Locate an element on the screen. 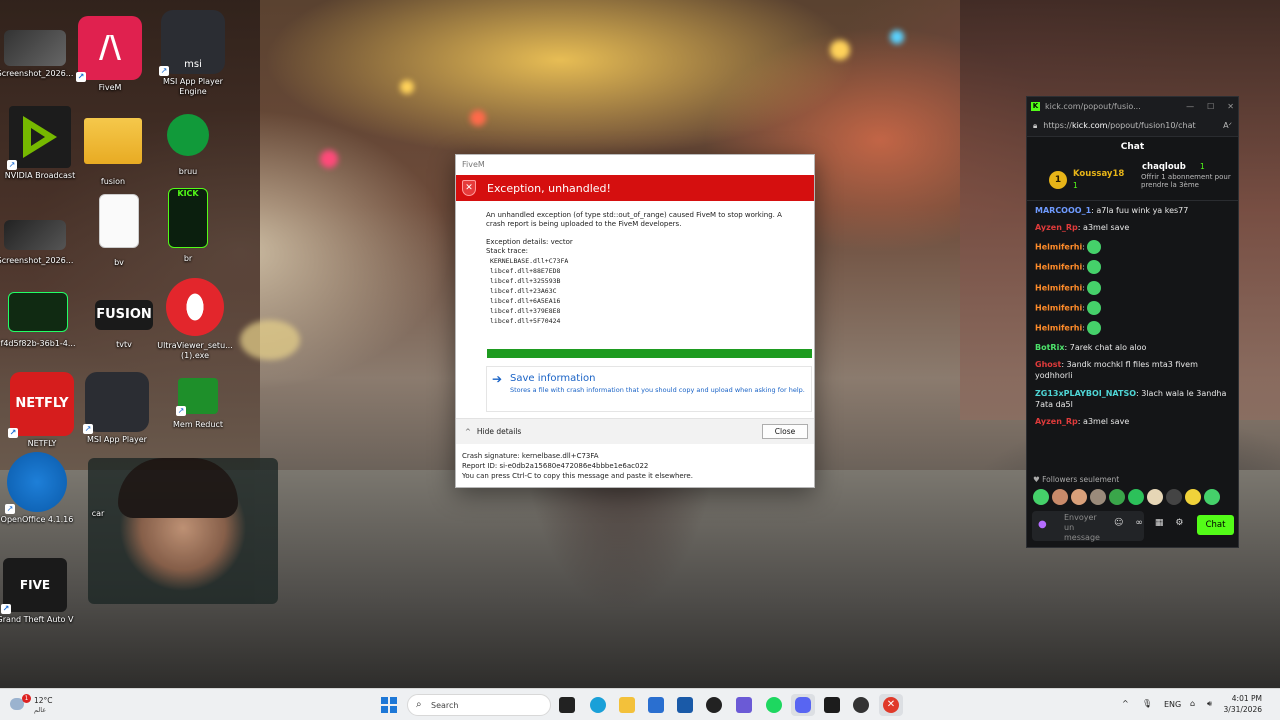 The image size is (1280, 720). nvidia-broadcast-taskbar-icon is located at coordinates (832, 705).